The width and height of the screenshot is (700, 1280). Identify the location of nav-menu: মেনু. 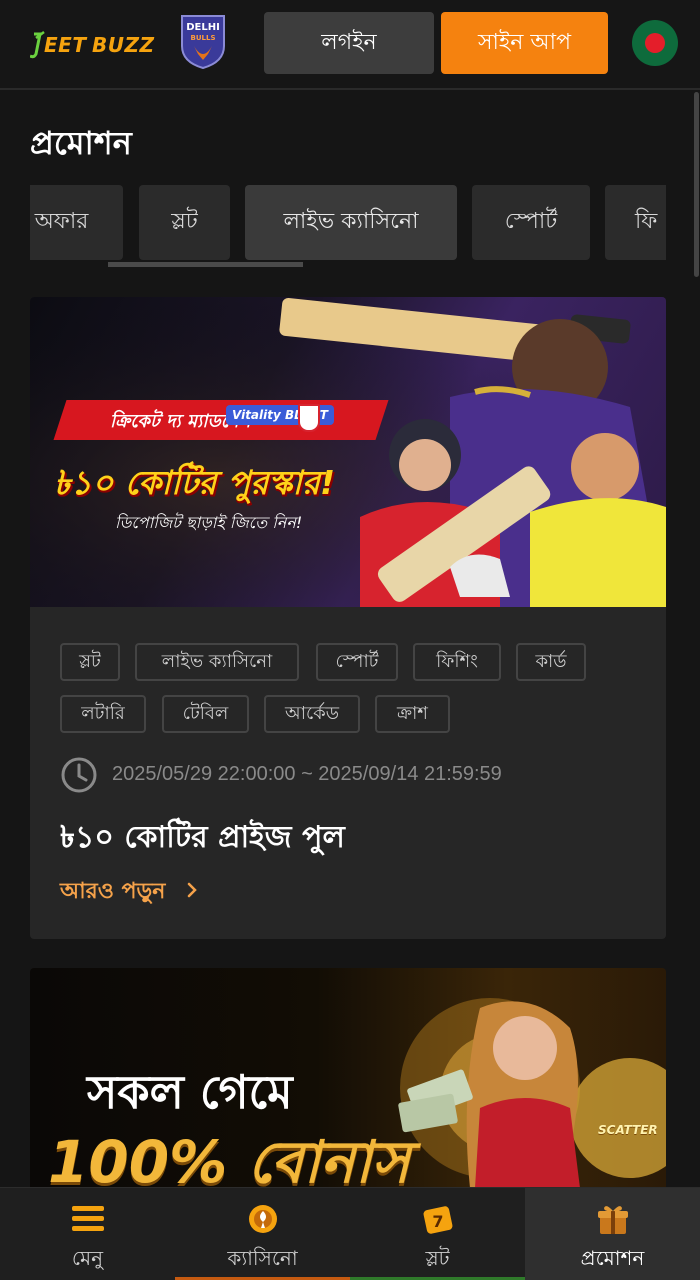
(87, 1234).